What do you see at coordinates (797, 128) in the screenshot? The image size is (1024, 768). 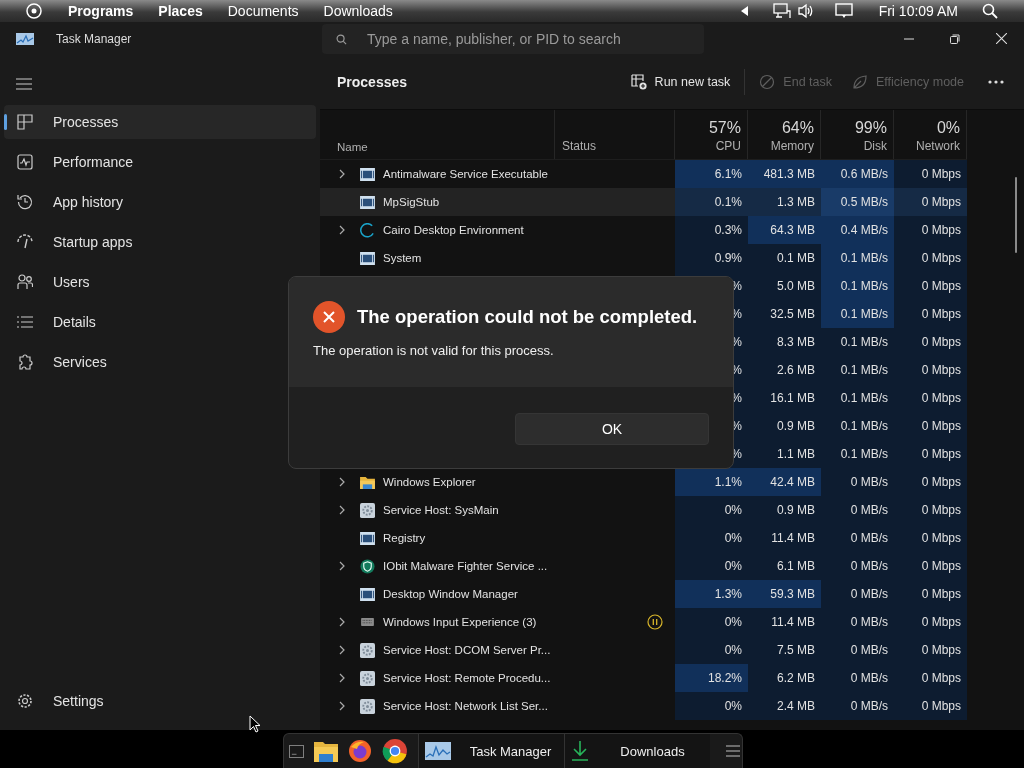 I see `column-total: 64%` at bounding box center [797, 128].